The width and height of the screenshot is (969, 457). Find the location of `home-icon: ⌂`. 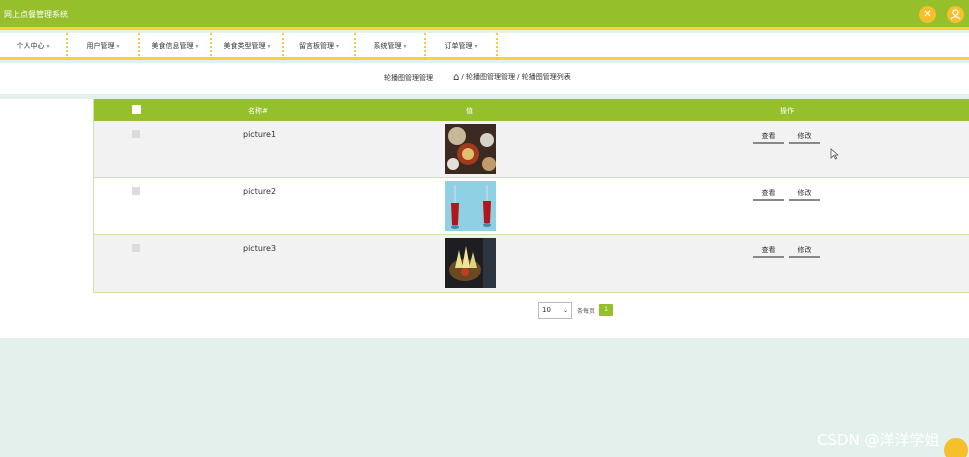

home-icon: ⌂ is located at coordinates (456, 77).